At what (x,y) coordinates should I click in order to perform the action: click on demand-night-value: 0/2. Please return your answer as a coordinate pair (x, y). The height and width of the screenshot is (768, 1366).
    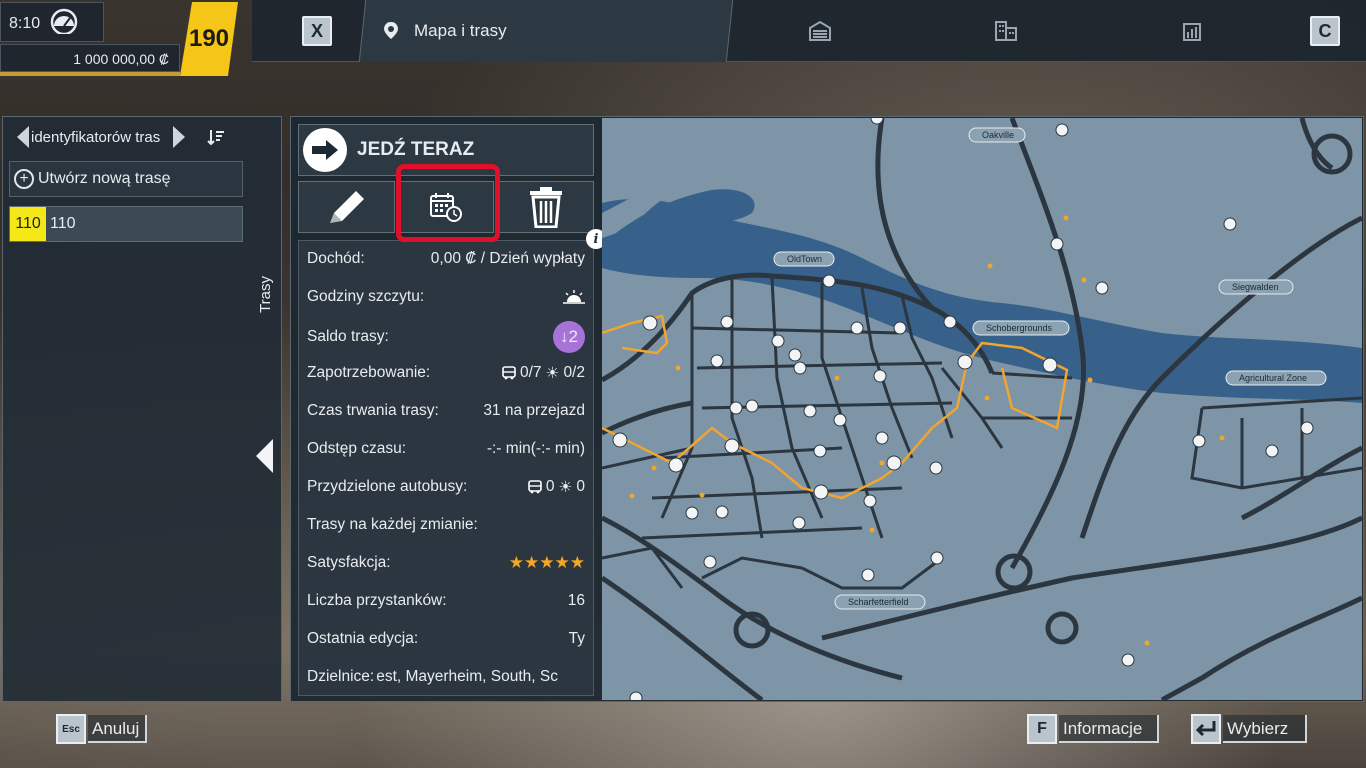
    Looking at the image, I should click on (574, 372).